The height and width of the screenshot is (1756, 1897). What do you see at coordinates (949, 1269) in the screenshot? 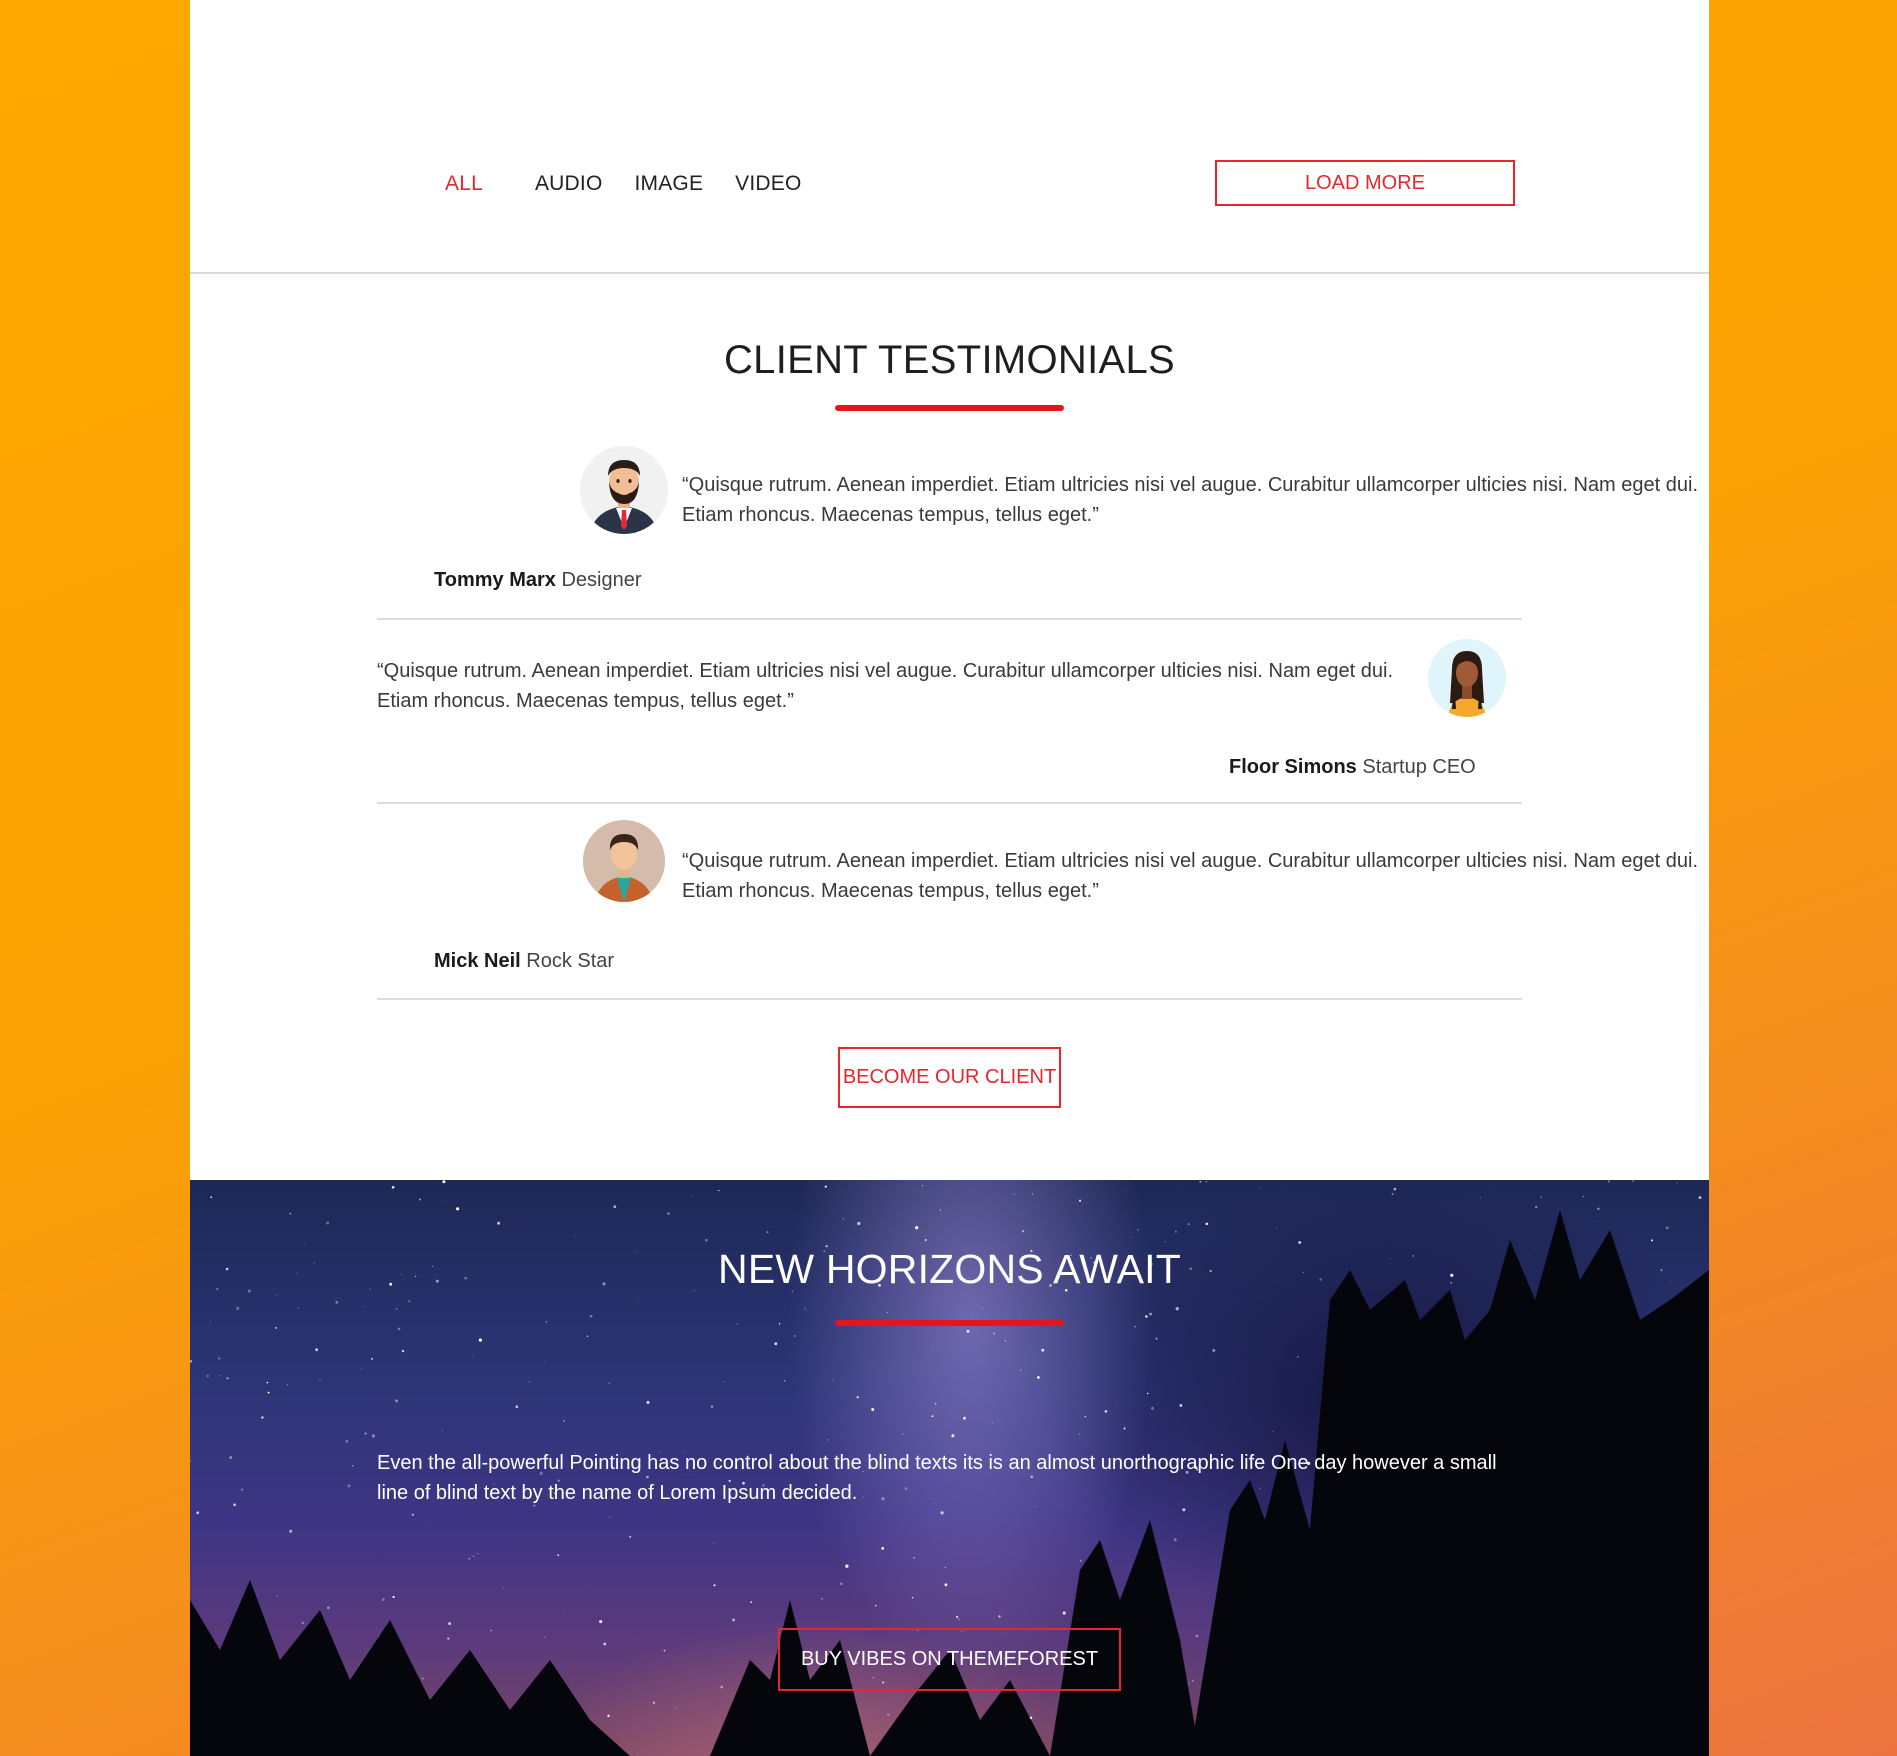
I see `new-horizons-title: NEW HORIZONS AWAIT` at bounding box center [949, 1269].